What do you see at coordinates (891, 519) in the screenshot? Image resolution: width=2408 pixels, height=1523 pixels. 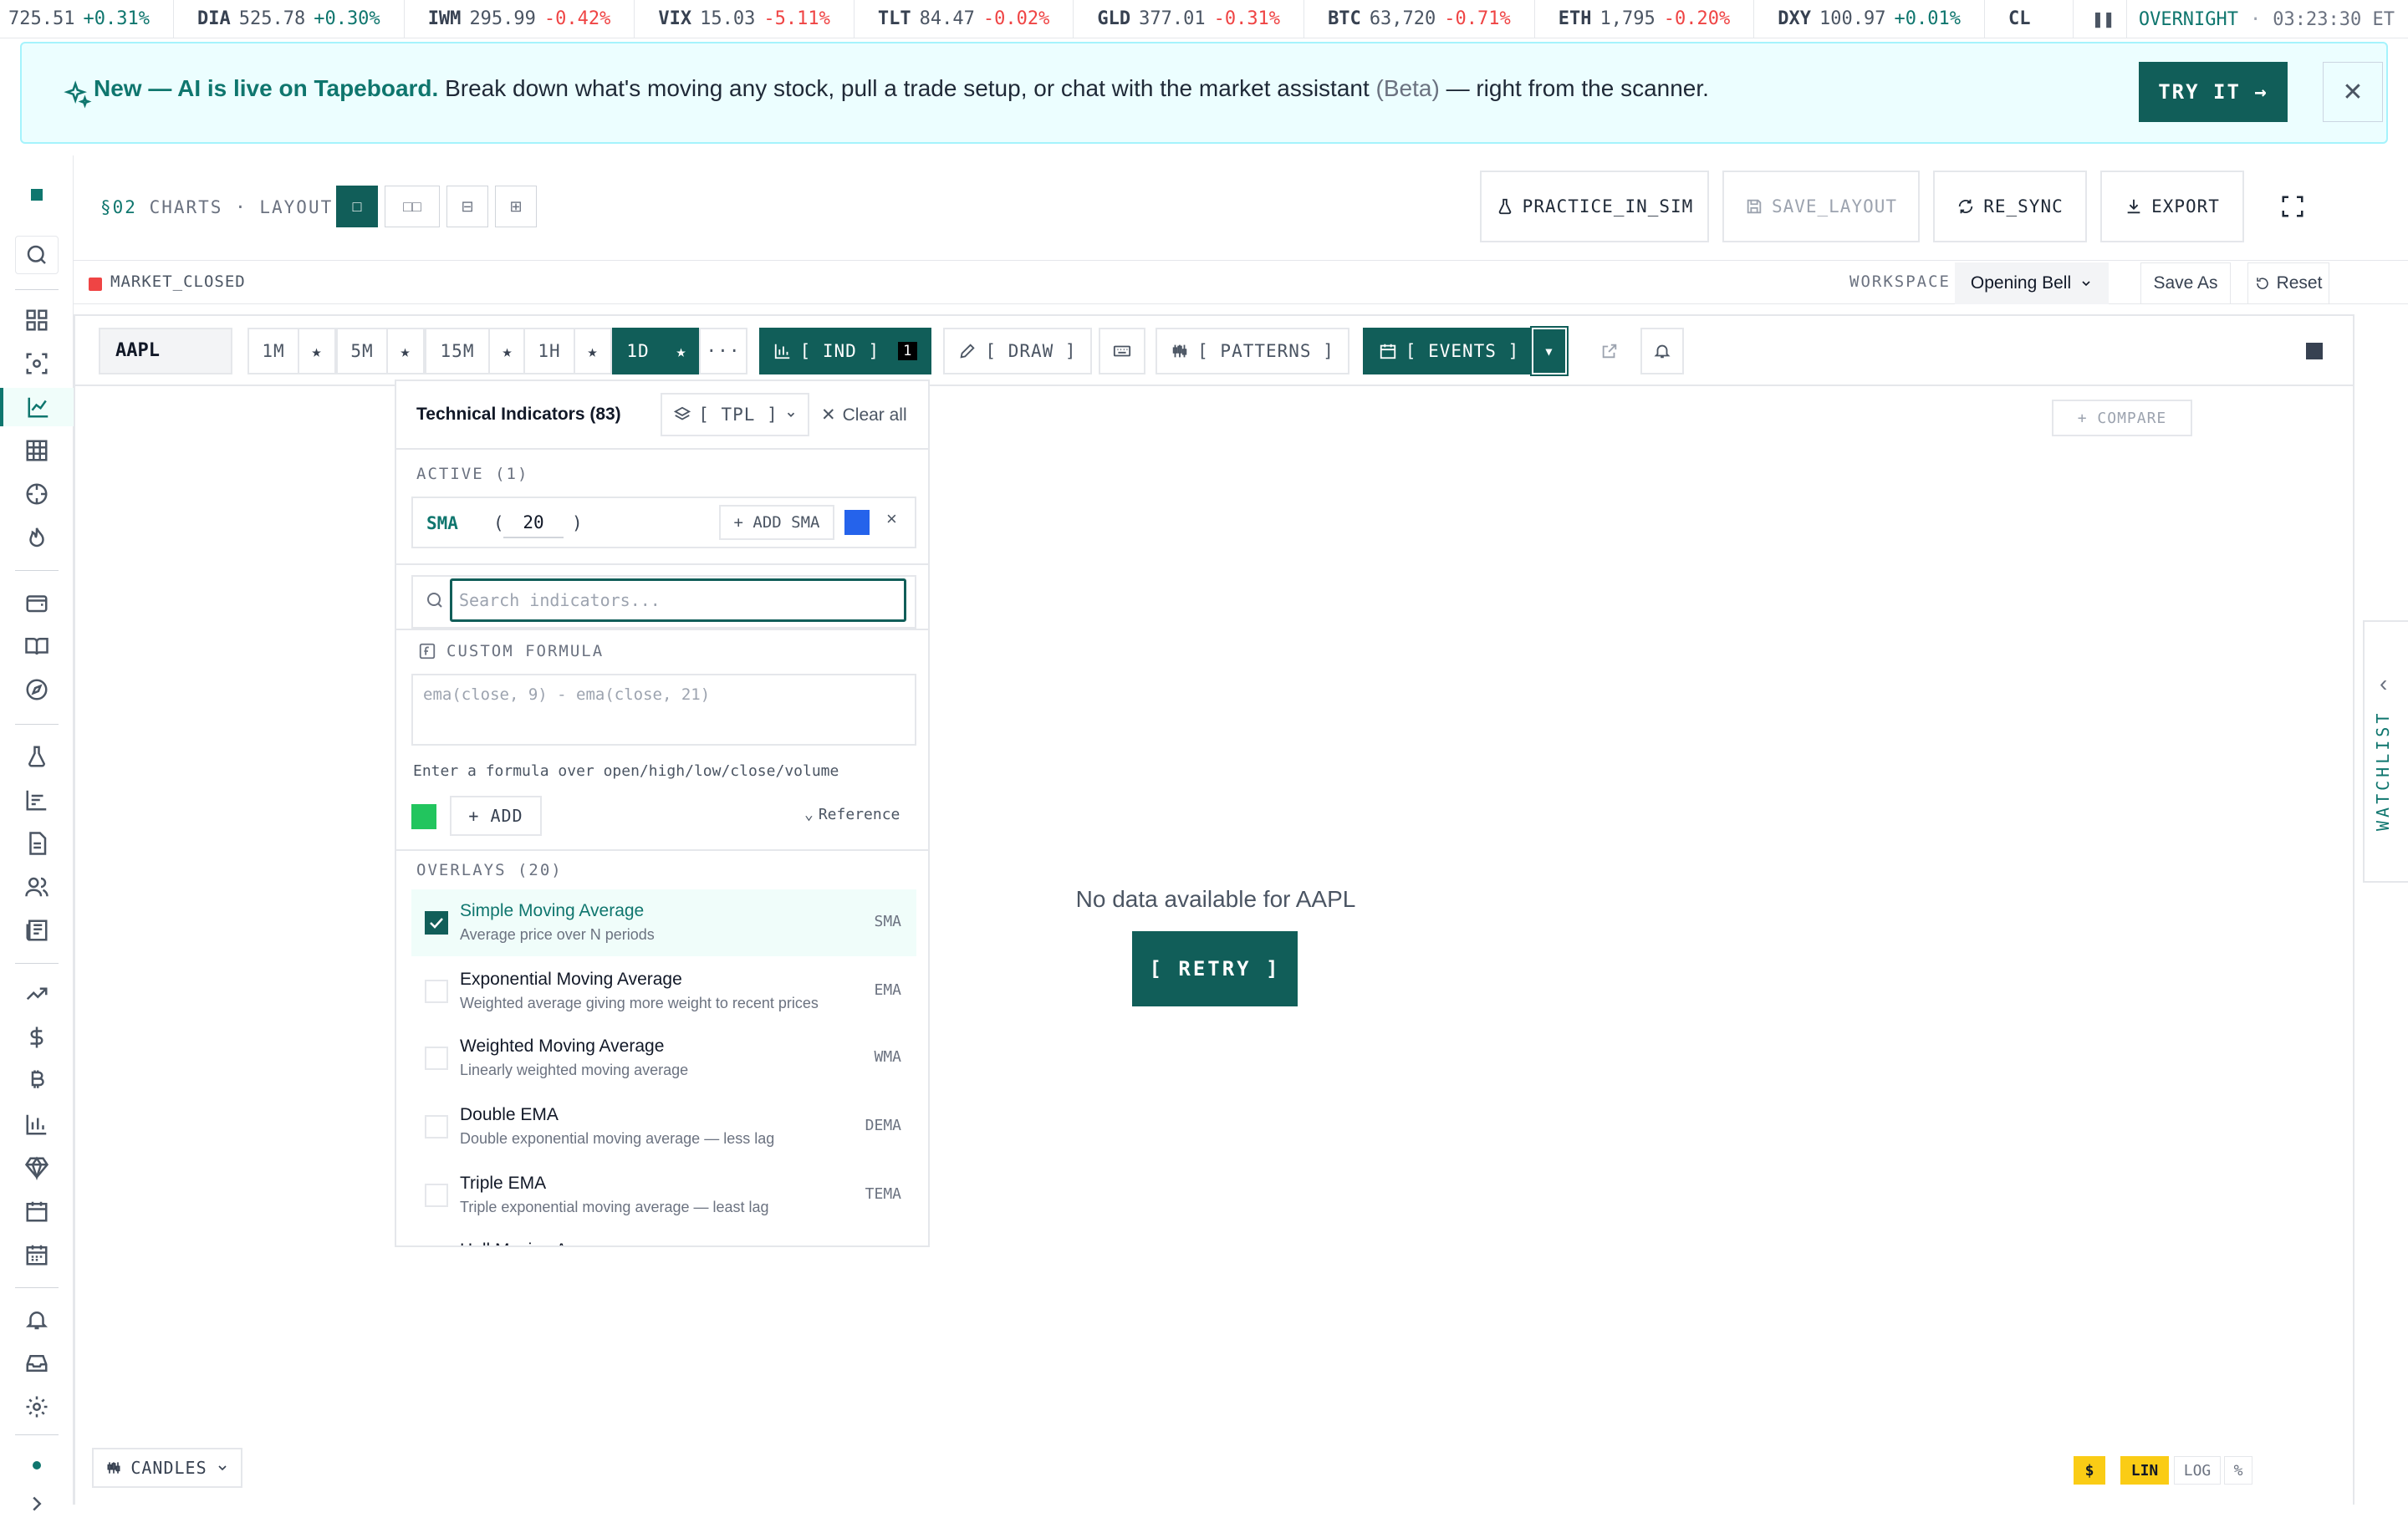 I see `remove-indicator-button: ×` at bounding box center [891, 519].